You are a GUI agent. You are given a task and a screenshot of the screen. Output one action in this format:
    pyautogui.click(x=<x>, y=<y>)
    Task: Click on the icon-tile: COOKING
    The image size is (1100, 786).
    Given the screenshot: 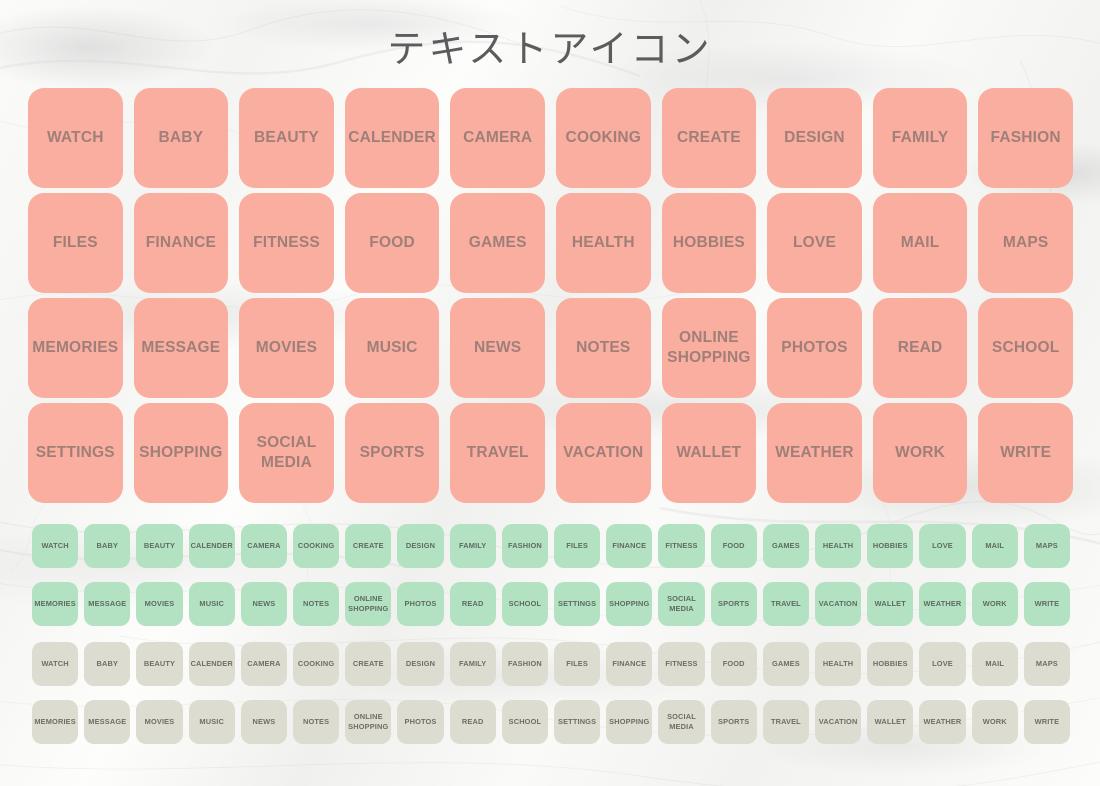 What is the action you would take?
    pyautogui.click(x=316, y=546)
    